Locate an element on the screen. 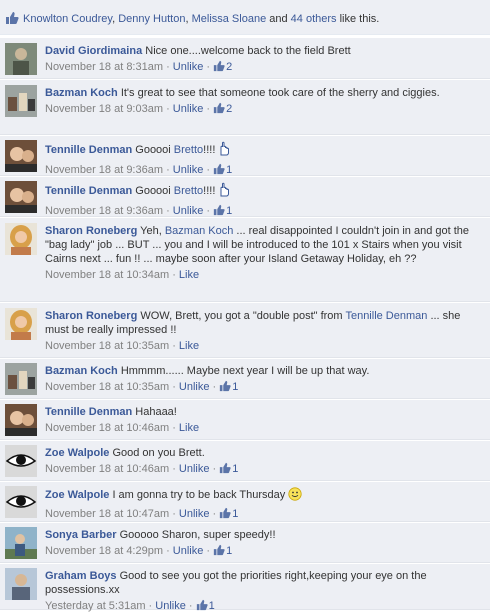  comment-meta: November 18 at 4:29pm · Unlike · 1 is located at coordinates (264, 552).